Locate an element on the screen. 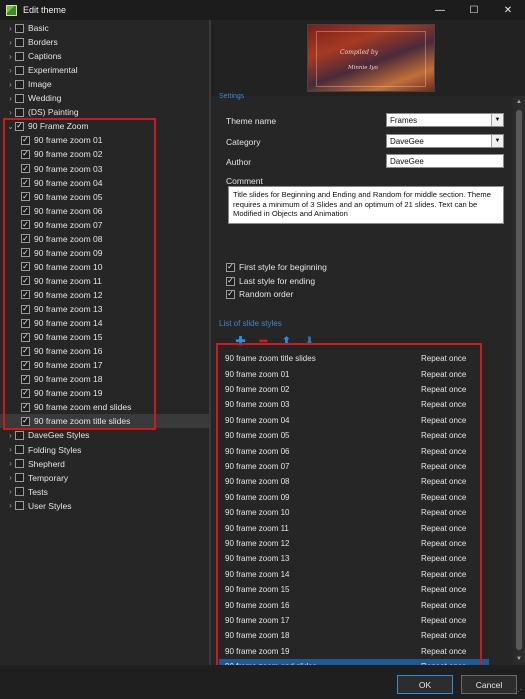  minimize-button: — is located at coordinates (440, 10).